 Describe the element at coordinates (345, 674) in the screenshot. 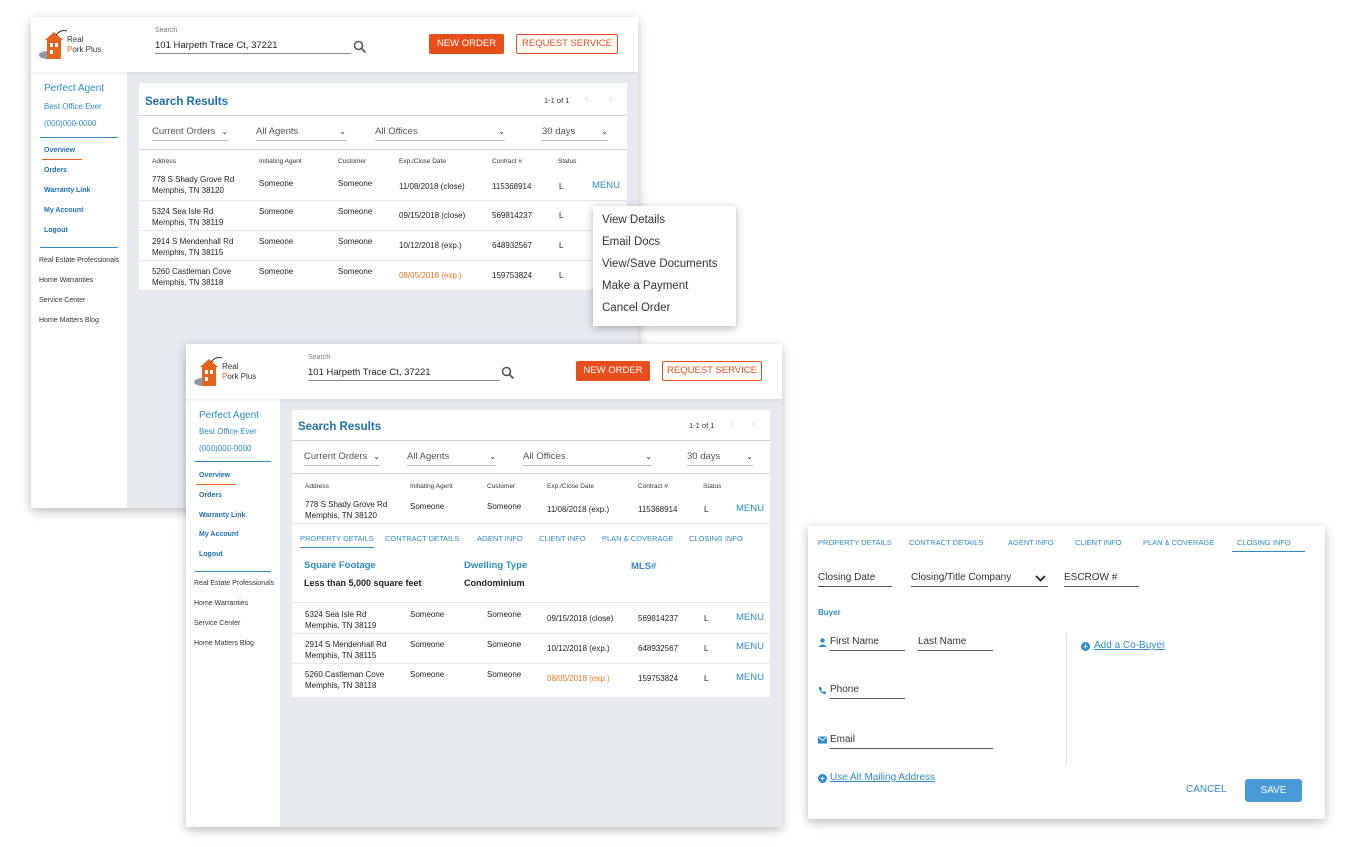

I see `row-address-line1: 5260 Castleman Cove` at that location.